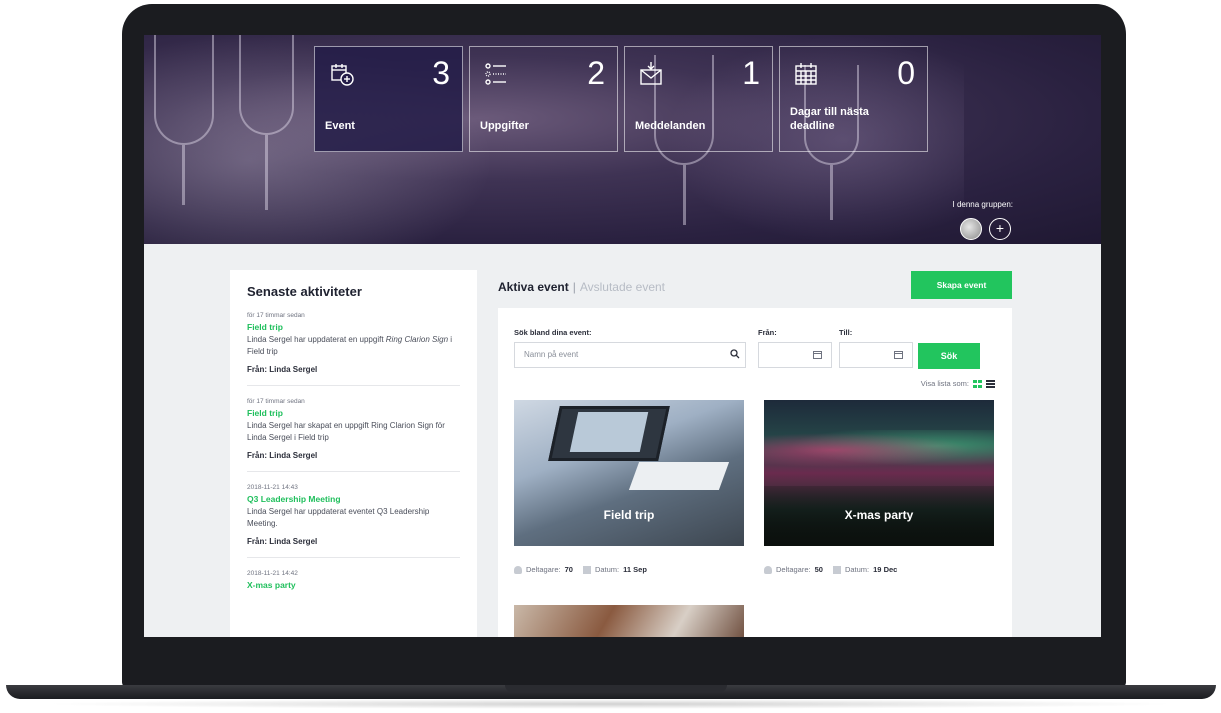 The width and height of the screenshot is (1221, 713). I want to click on activity-time: 2018-11-21 14:42, so click(272, 573).